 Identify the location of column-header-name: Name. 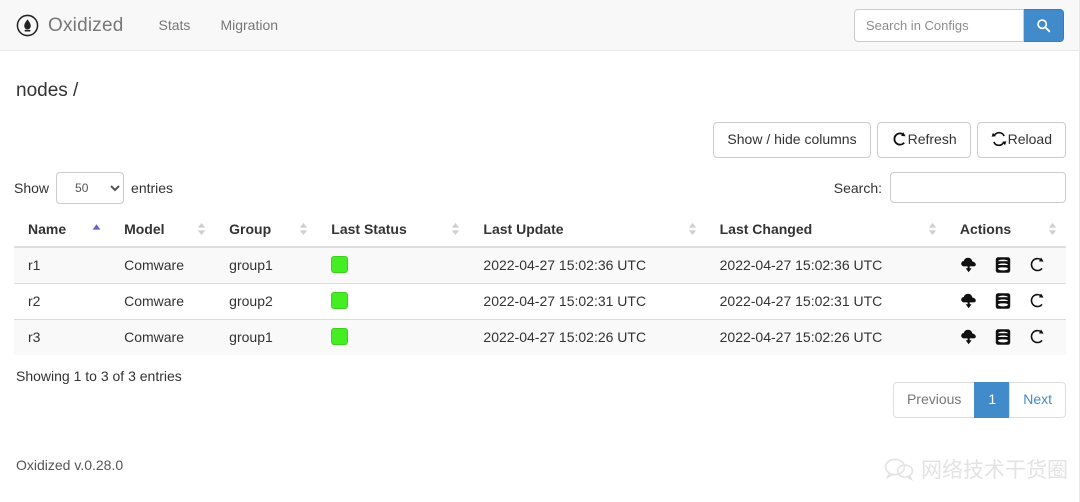
(62, 230).